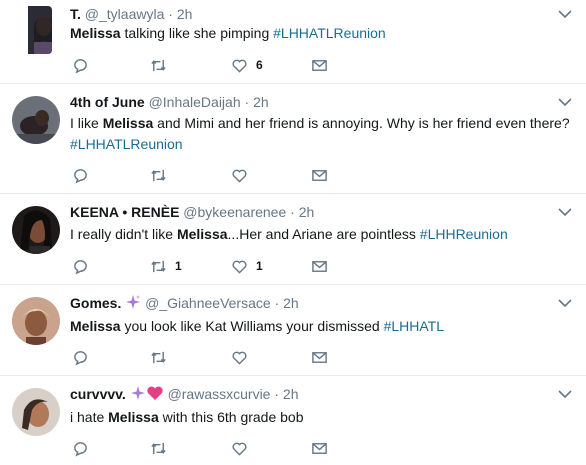  I want to click on tweet-header: curvvvv. @rawassxcurvie · 2h, so click(184, 394).